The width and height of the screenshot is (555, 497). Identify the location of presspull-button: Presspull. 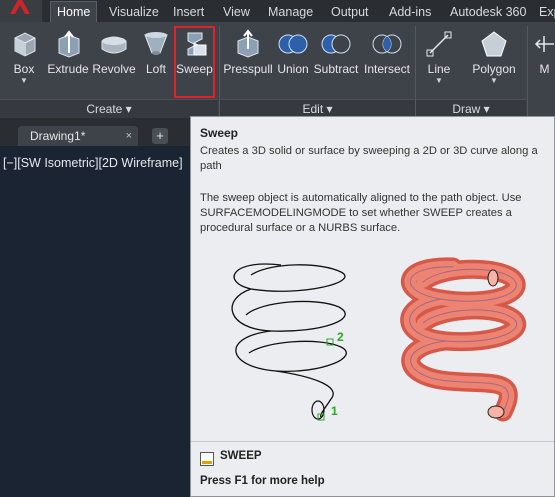
(248, 52).